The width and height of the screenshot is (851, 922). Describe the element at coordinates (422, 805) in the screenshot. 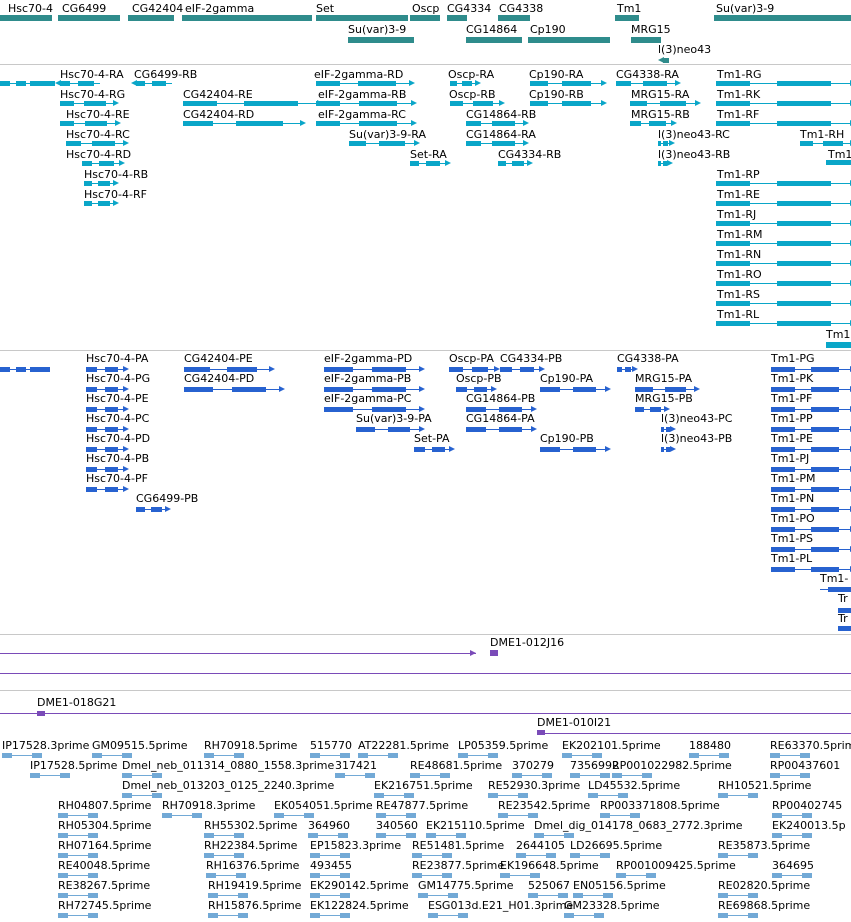

I see `est-label: RE47877.5prime` at that location.